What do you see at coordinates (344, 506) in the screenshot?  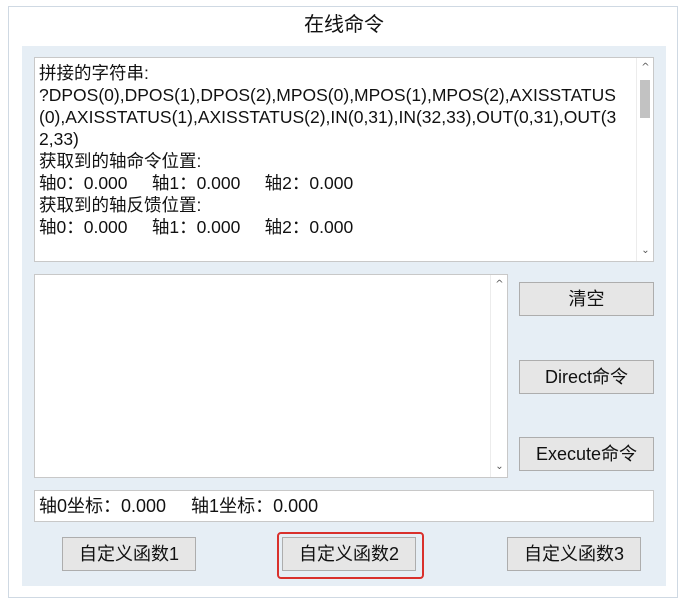 I see `axis-coordinates-field: 轴0坐标：0.000 轴1坐标：0.000` at bounding box center [344, 506].